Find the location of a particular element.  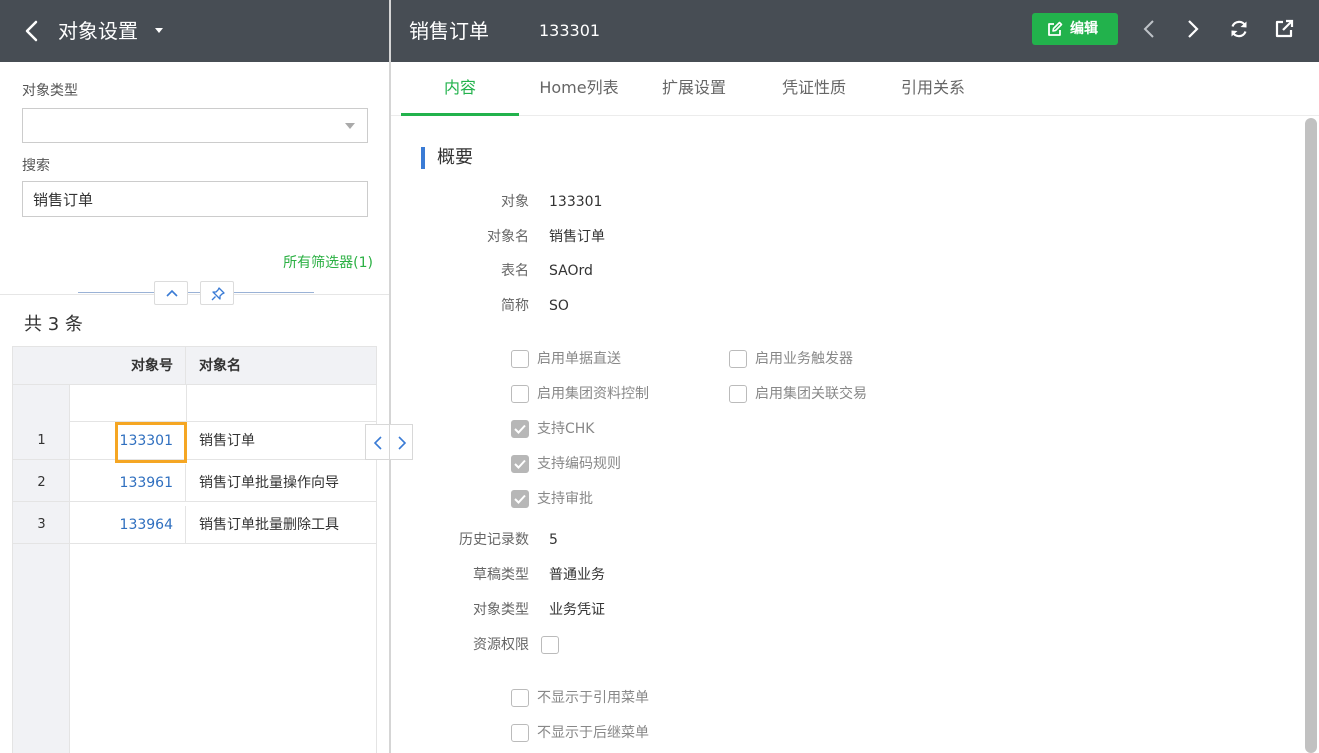

panel-divider is located at coordinates (196, 292).